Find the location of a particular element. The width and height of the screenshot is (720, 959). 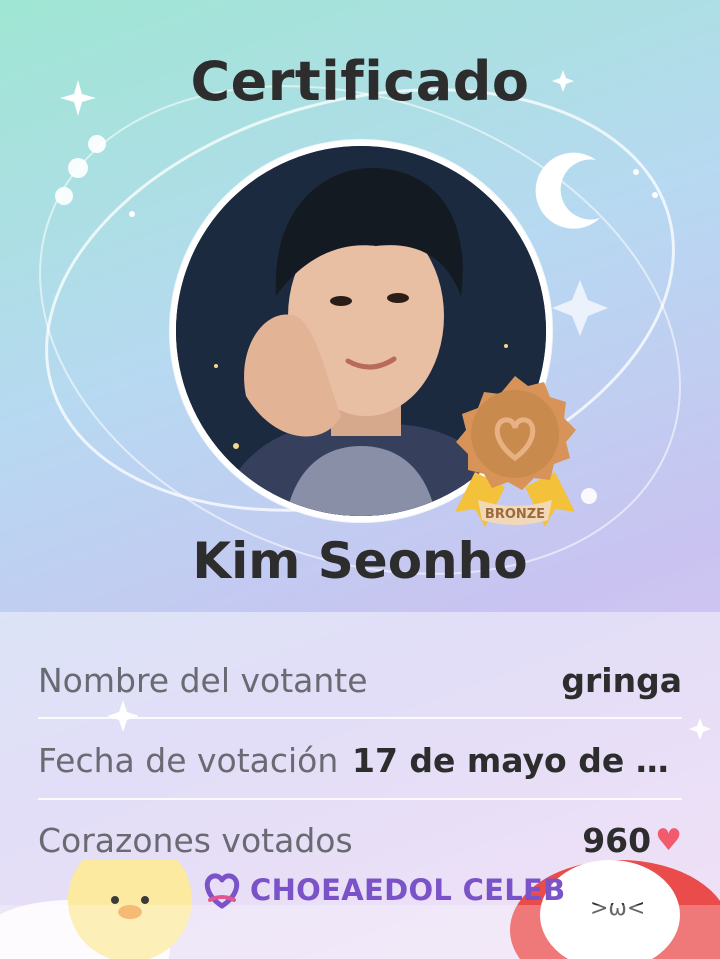

voter-name-value: gringa is located at coordinates (621, 680).